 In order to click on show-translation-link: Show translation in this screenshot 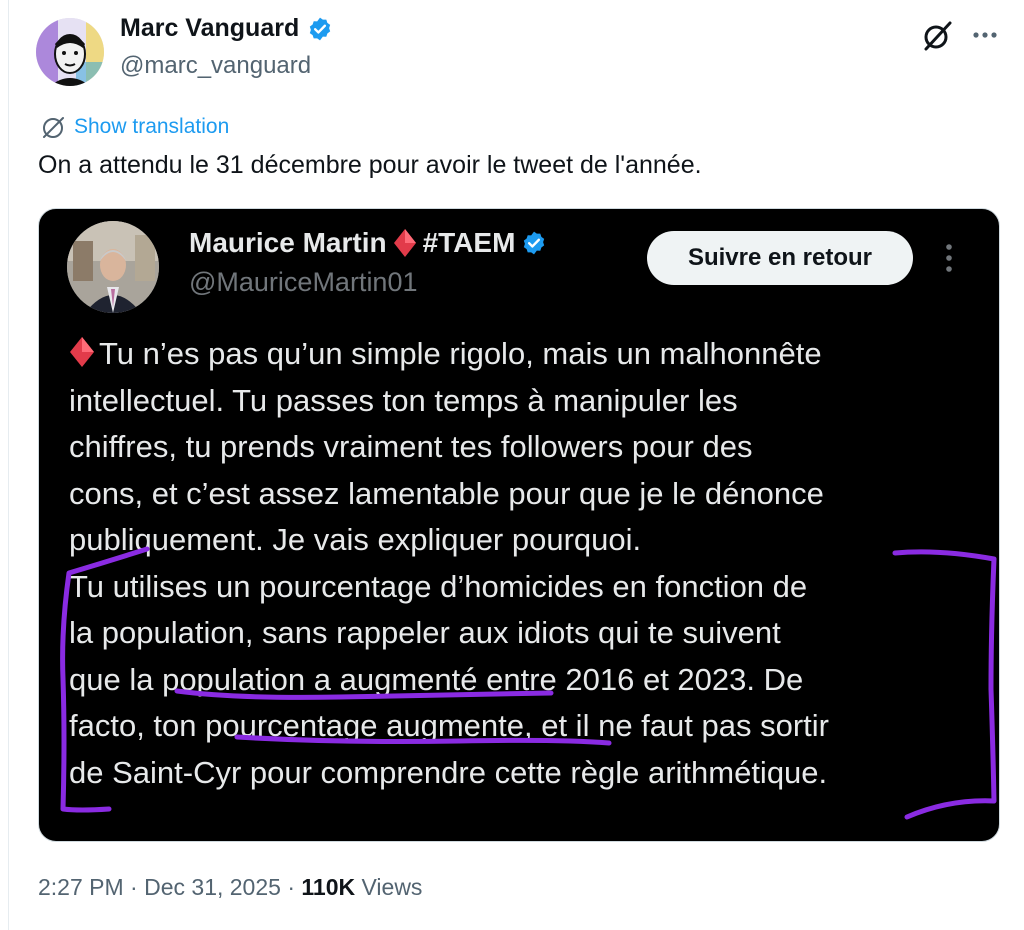, I will do `click(134, 127)`.